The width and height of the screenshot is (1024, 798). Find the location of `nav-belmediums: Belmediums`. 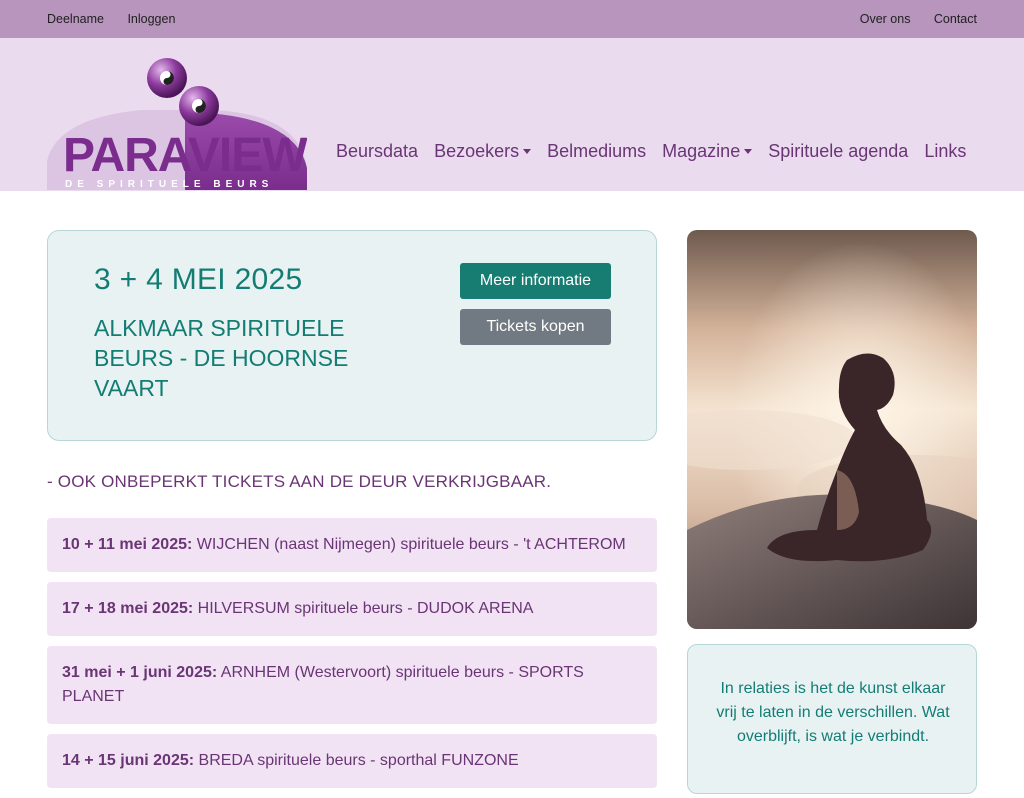

nav-belmediums: Belmediums is located at coordinates (596, 151).